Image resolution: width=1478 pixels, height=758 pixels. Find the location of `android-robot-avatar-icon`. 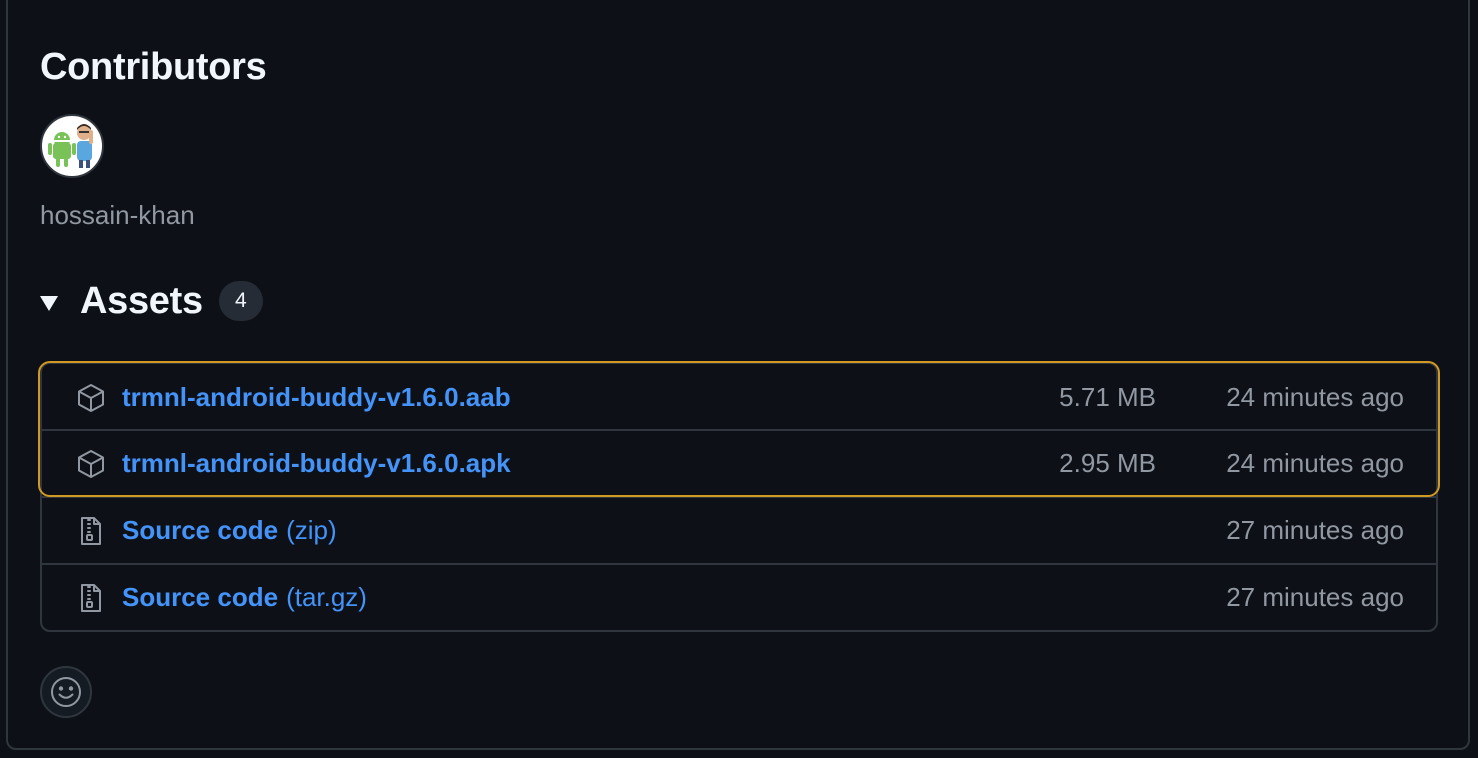

android-robot-avatar-icon is located at coordinates (70, 146).